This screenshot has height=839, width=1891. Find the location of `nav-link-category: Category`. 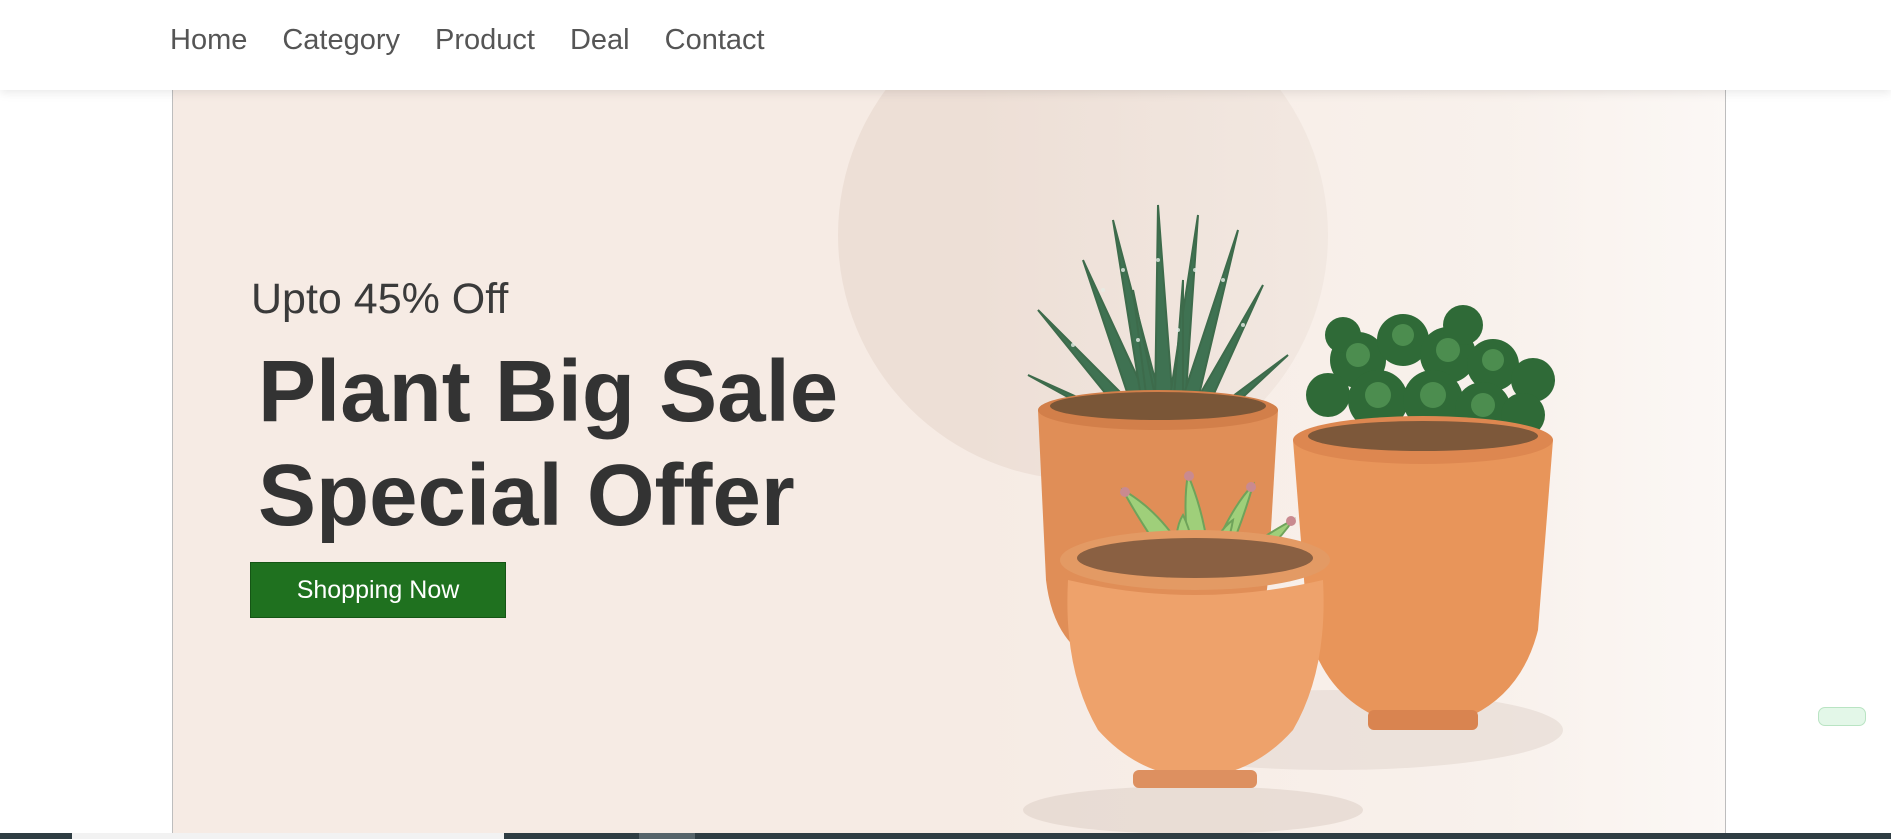

nav-link-category: Category is located at coordinates (341, 40).